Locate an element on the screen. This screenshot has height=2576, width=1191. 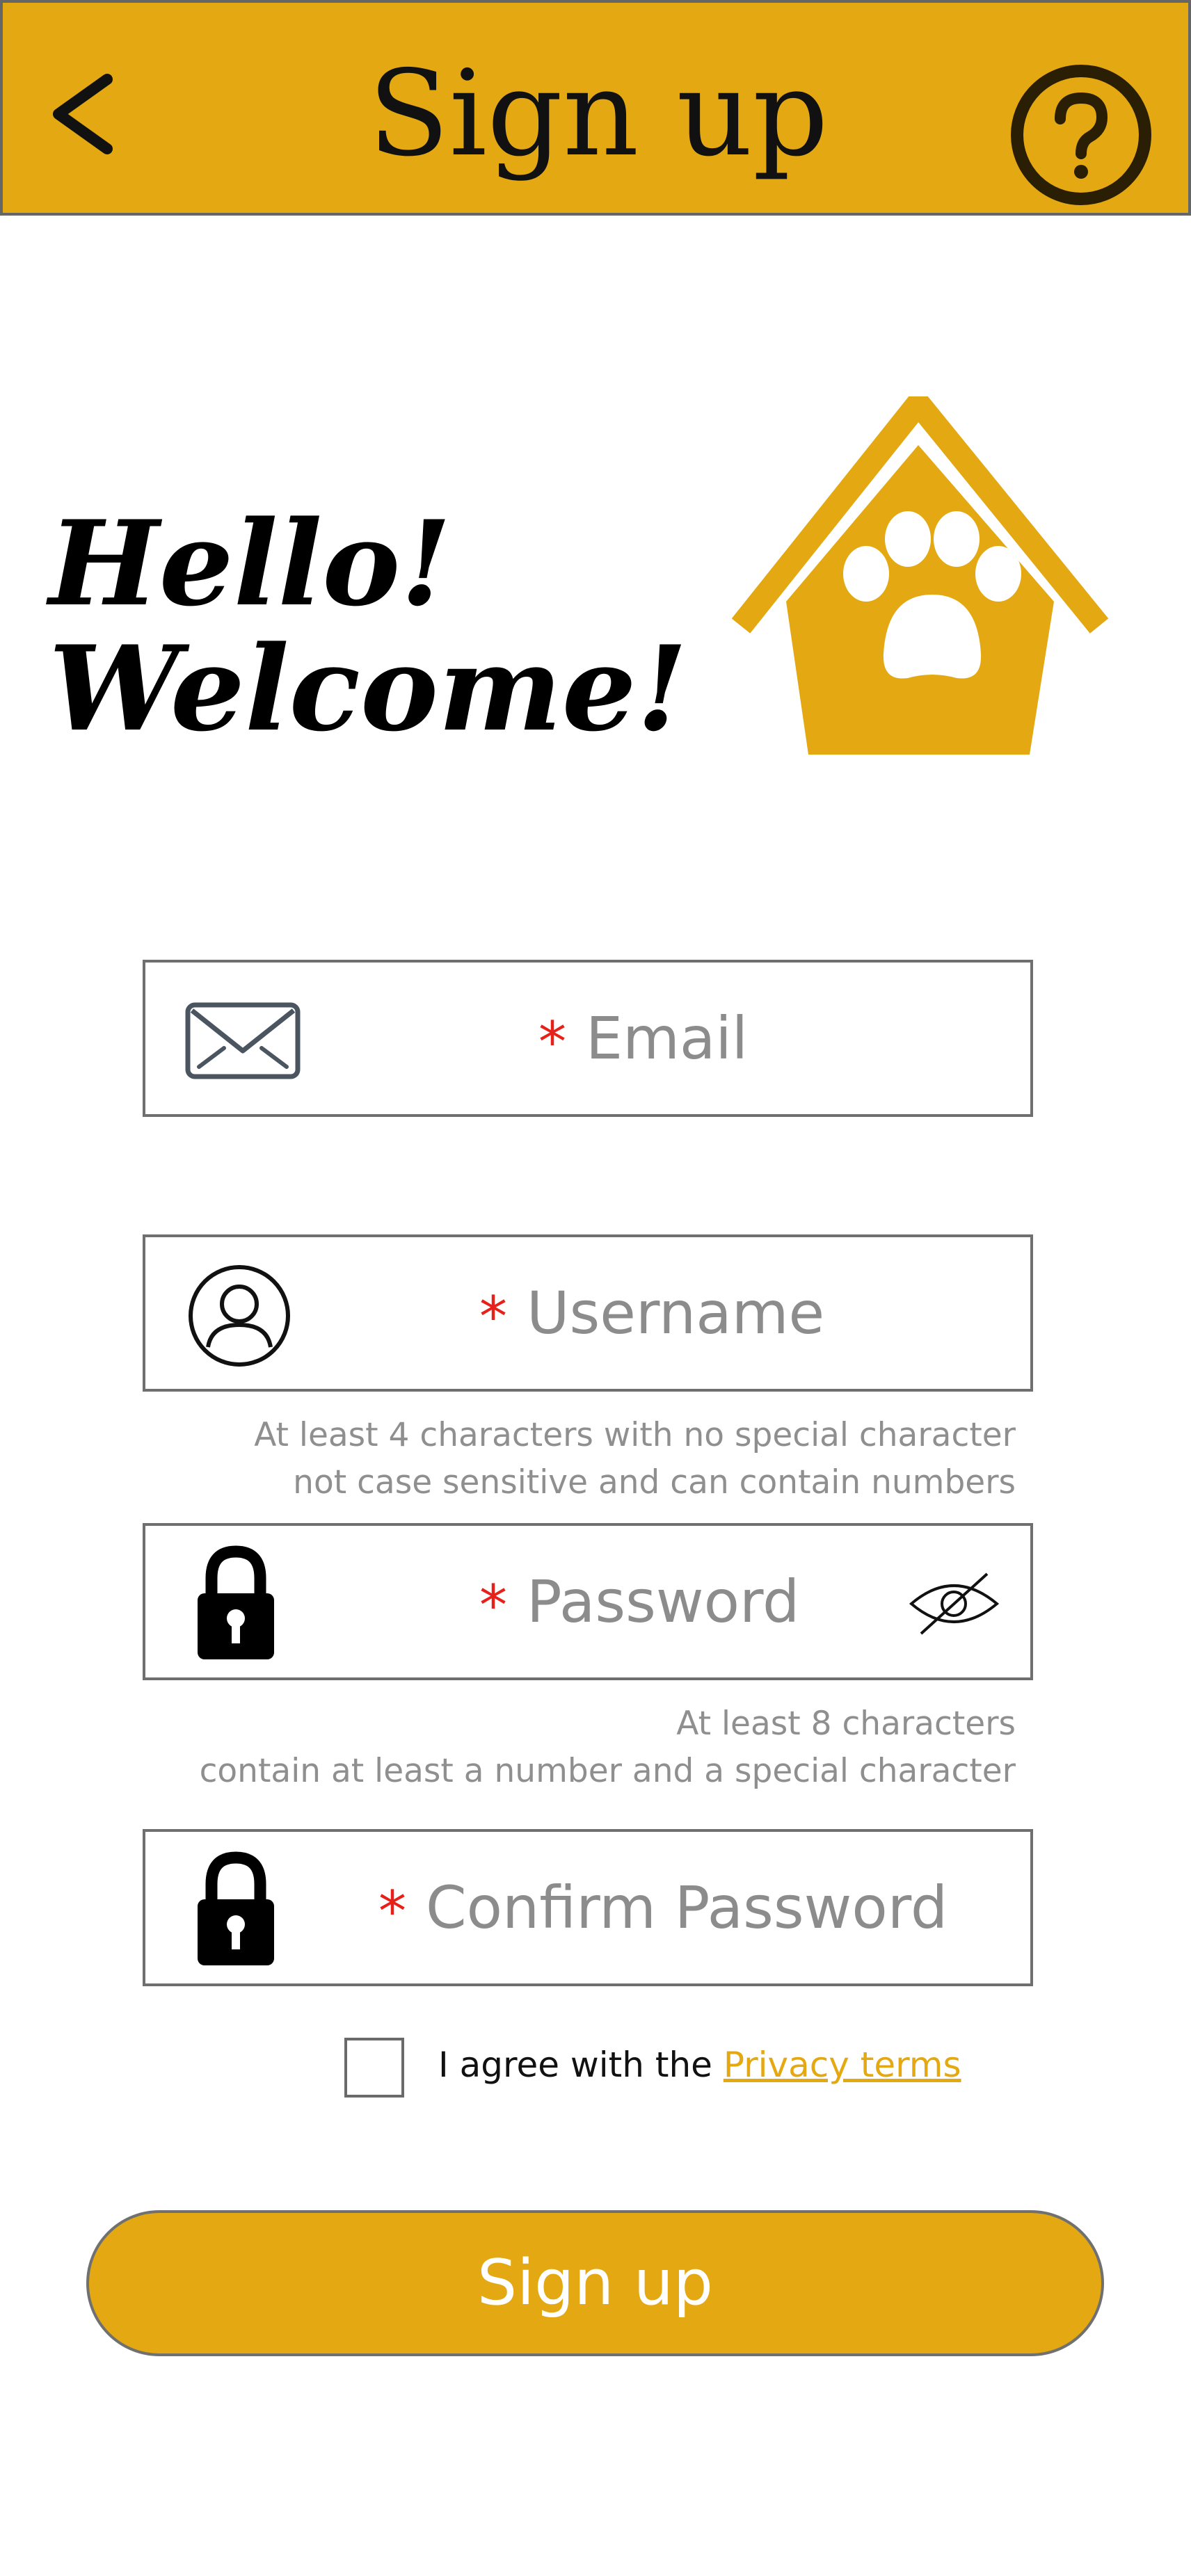
user-circle-icon is located at coordinates (239, 1316).